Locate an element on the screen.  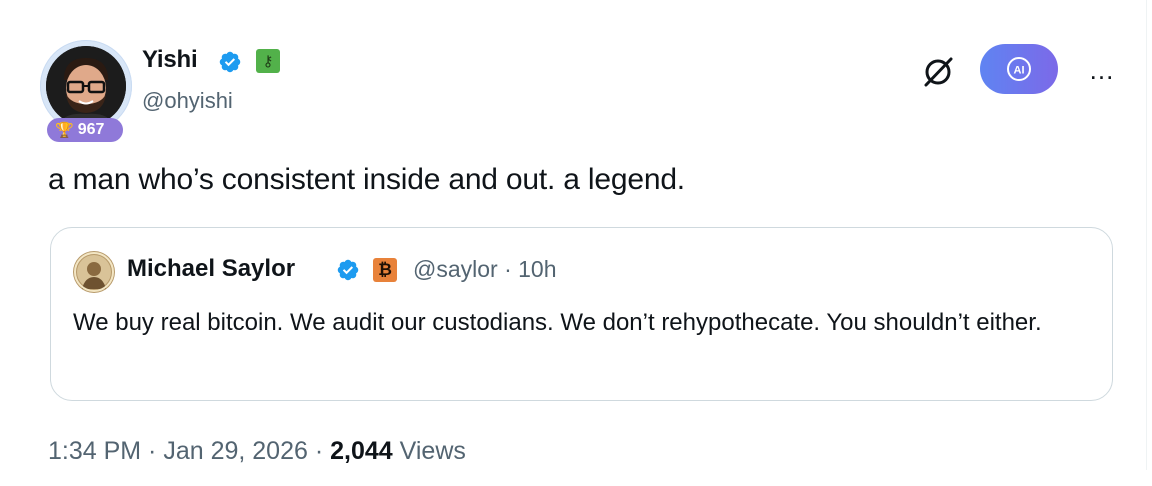
ai-icon: AI is located at coordinates (1019, 69).